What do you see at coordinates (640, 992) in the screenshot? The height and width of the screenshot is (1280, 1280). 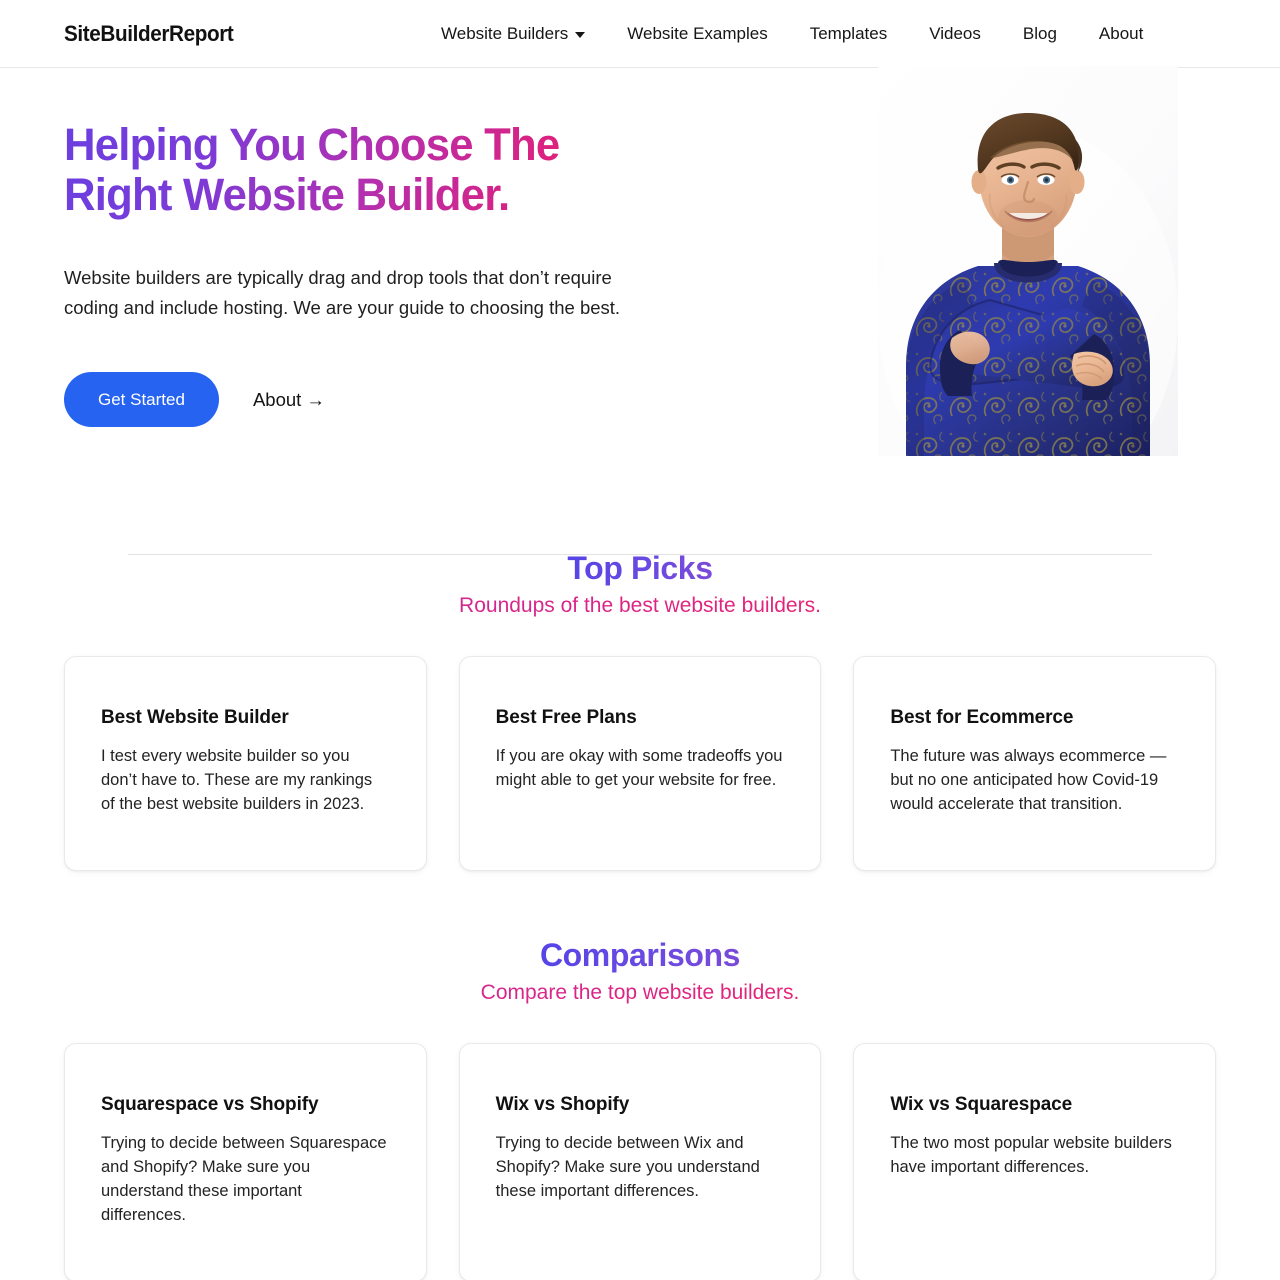 I see `section-subtitle: Compare the top website builders.` at bounding box center [640, 992].